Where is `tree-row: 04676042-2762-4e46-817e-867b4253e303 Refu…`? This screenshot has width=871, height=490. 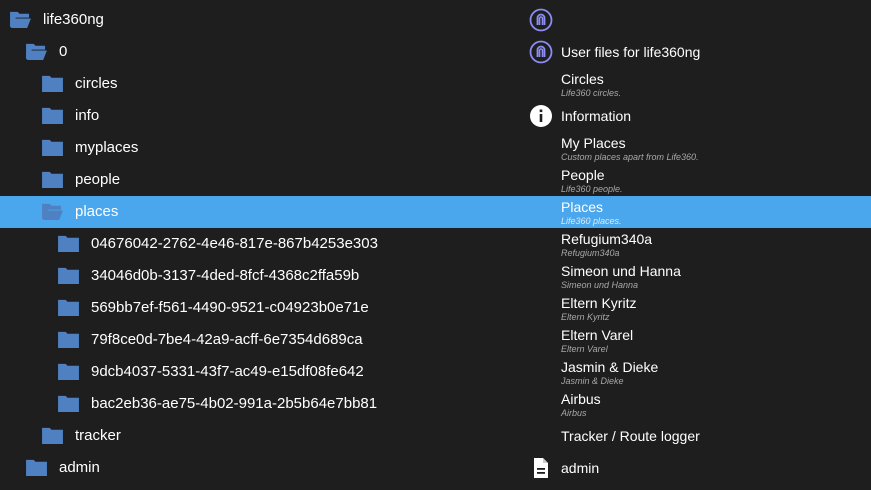
tree-row: 04676042-2762-4e46-817e-867b4253e303 Refu… is located at coordinates (435, 244).